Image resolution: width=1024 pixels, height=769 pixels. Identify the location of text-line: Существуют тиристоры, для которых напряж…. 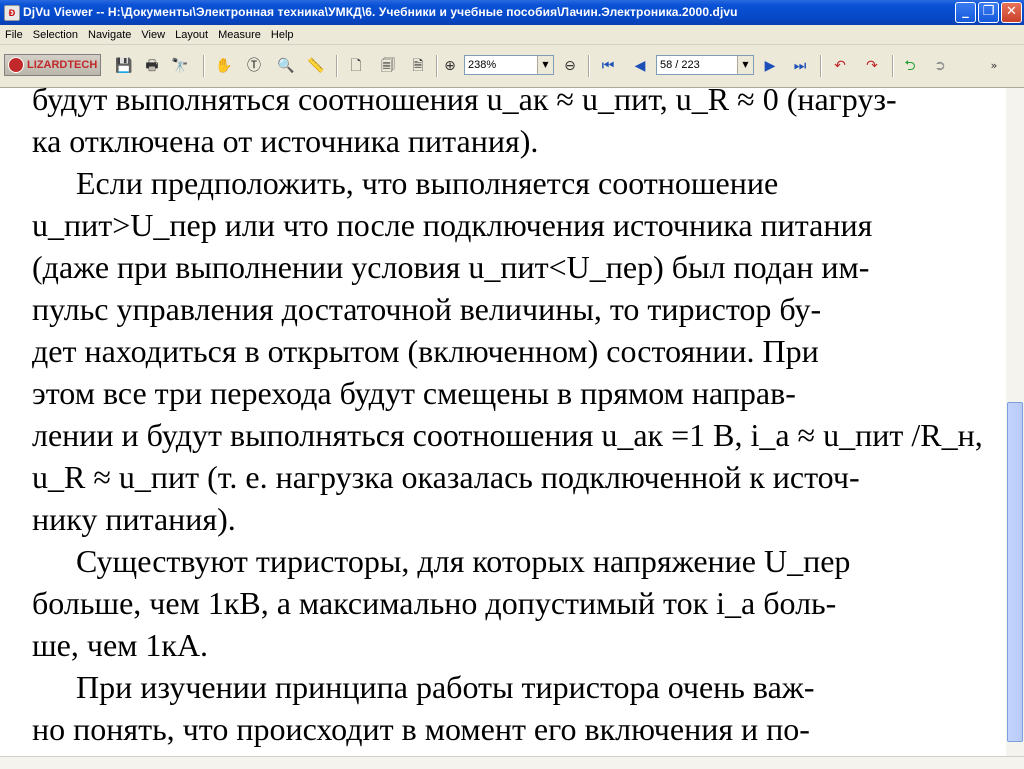
(463, 561).